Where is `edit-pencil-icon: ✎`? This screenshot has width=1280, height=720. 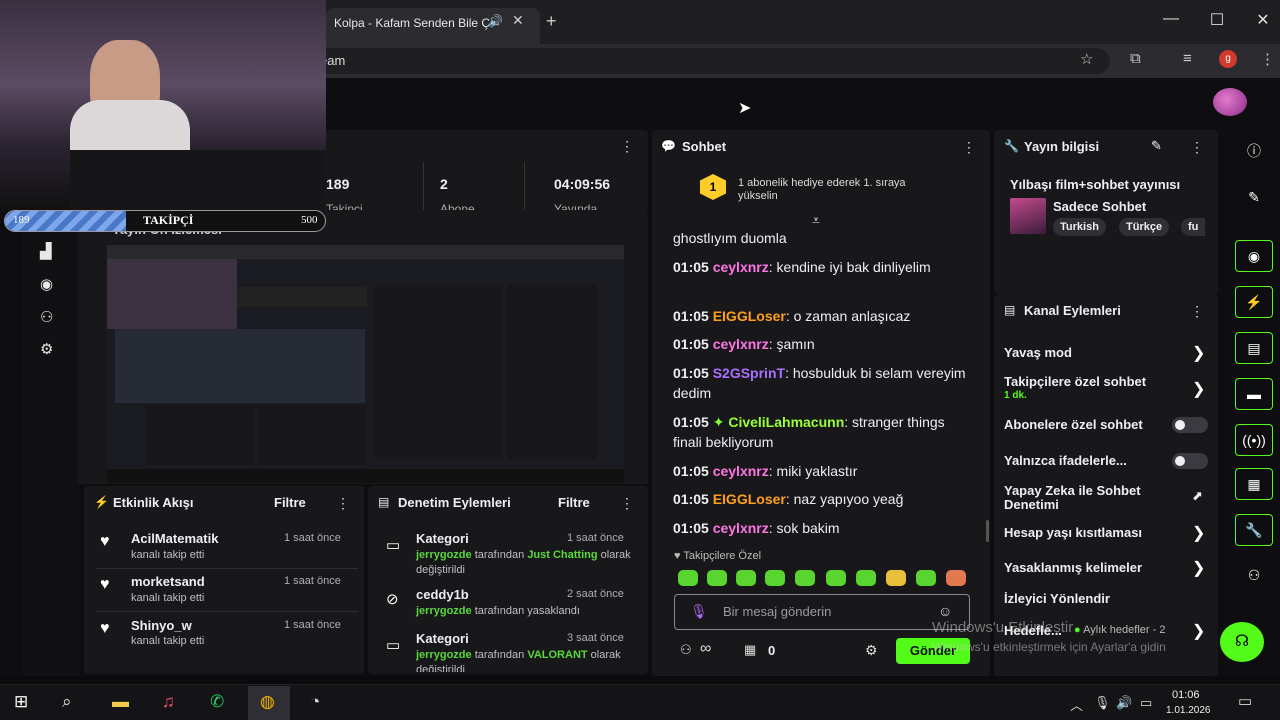
edit-pencil-icon: ✎ is located at coordinates (1156, 146).